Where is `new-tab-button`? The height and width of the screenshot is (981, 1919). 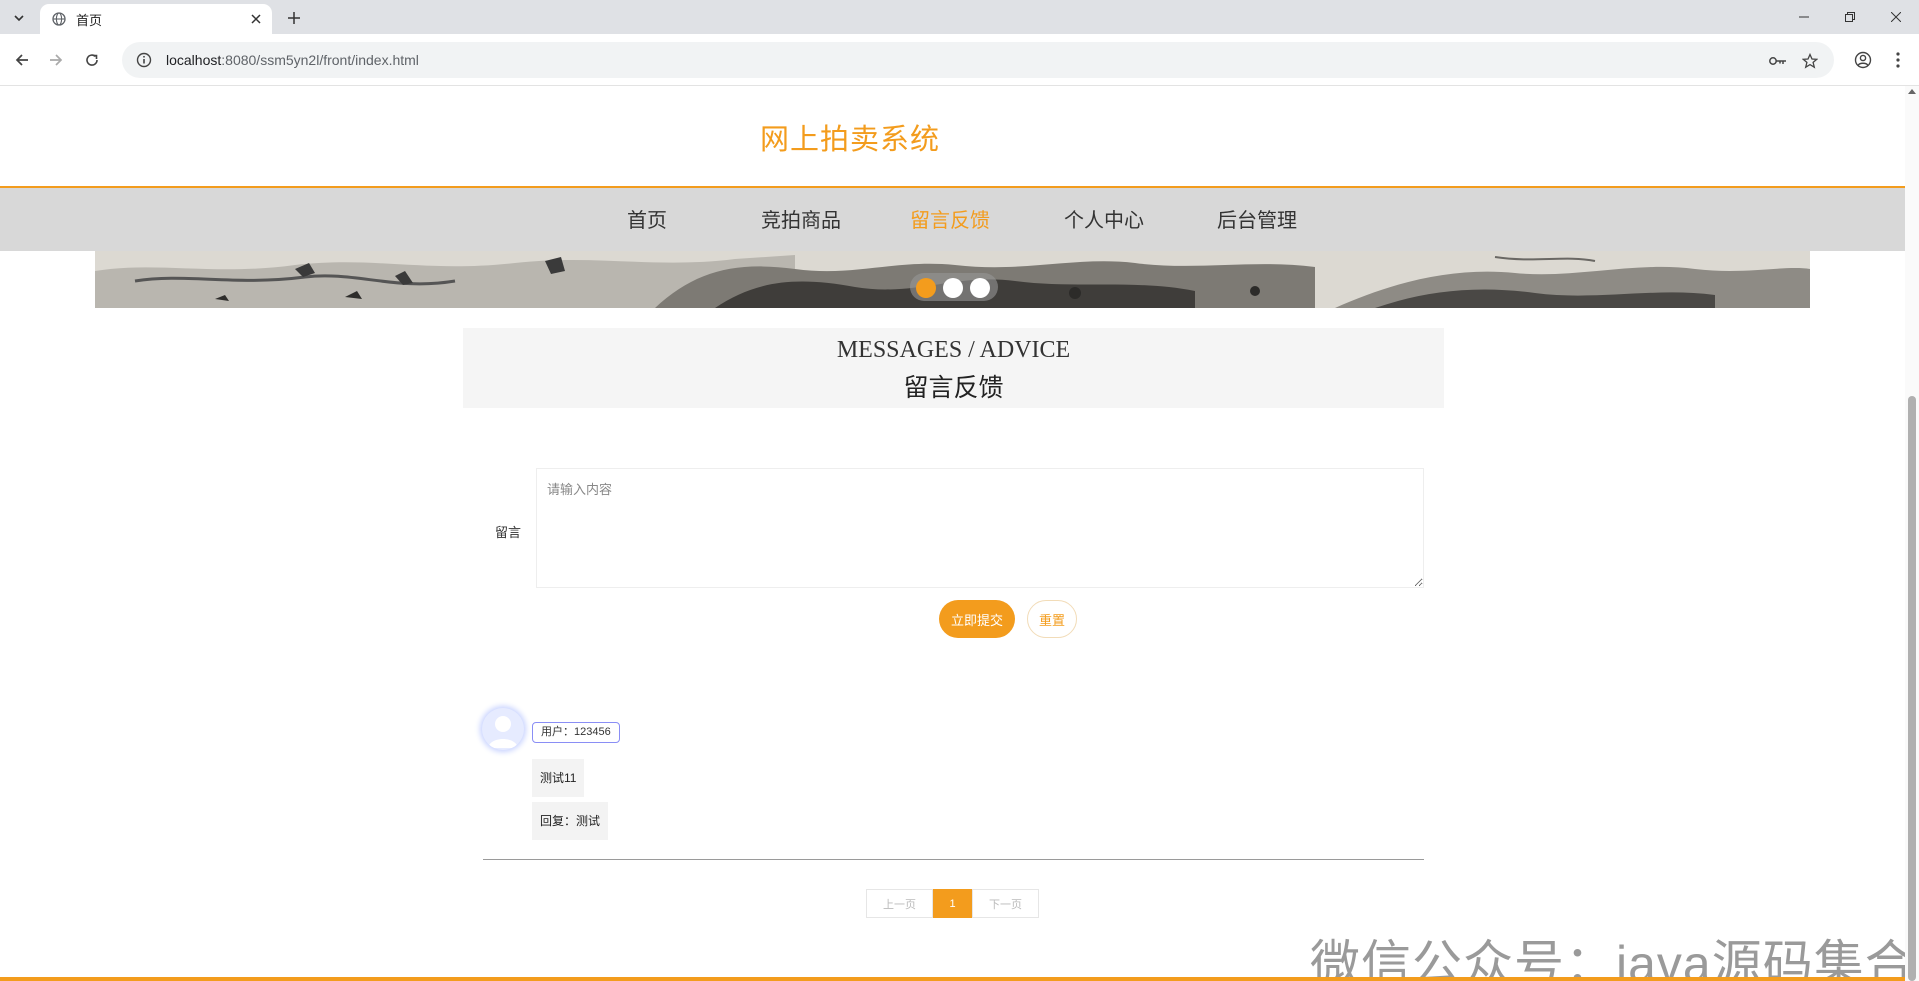
new-tab-button is located at coordinates (294, 18).